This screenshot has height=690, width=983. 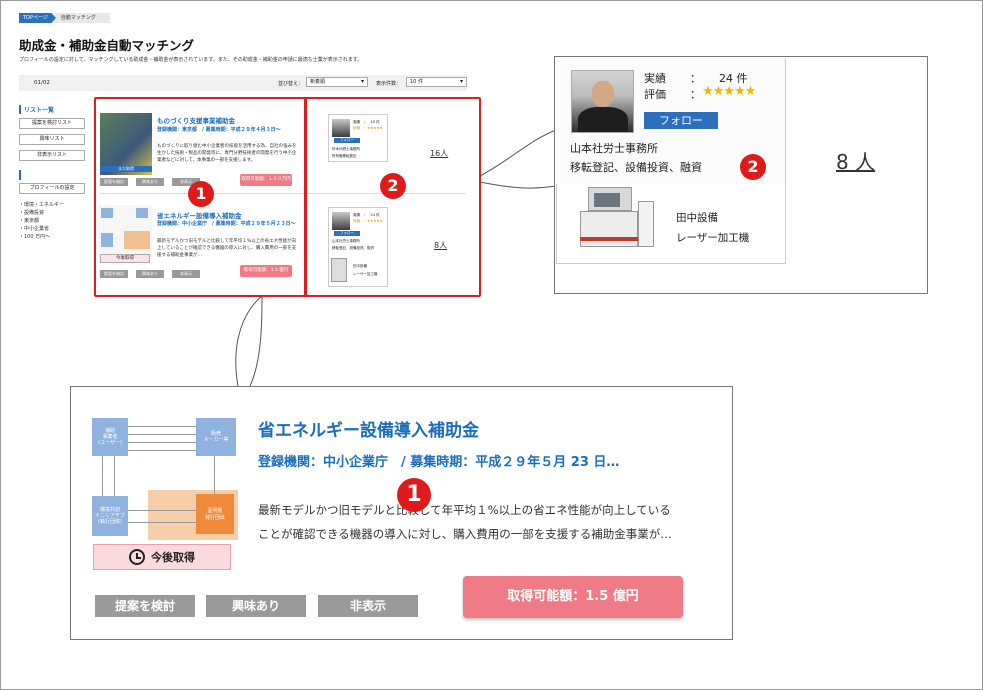 I want to click on machine-name: レーザー加工機, so click(x=713, y=238).